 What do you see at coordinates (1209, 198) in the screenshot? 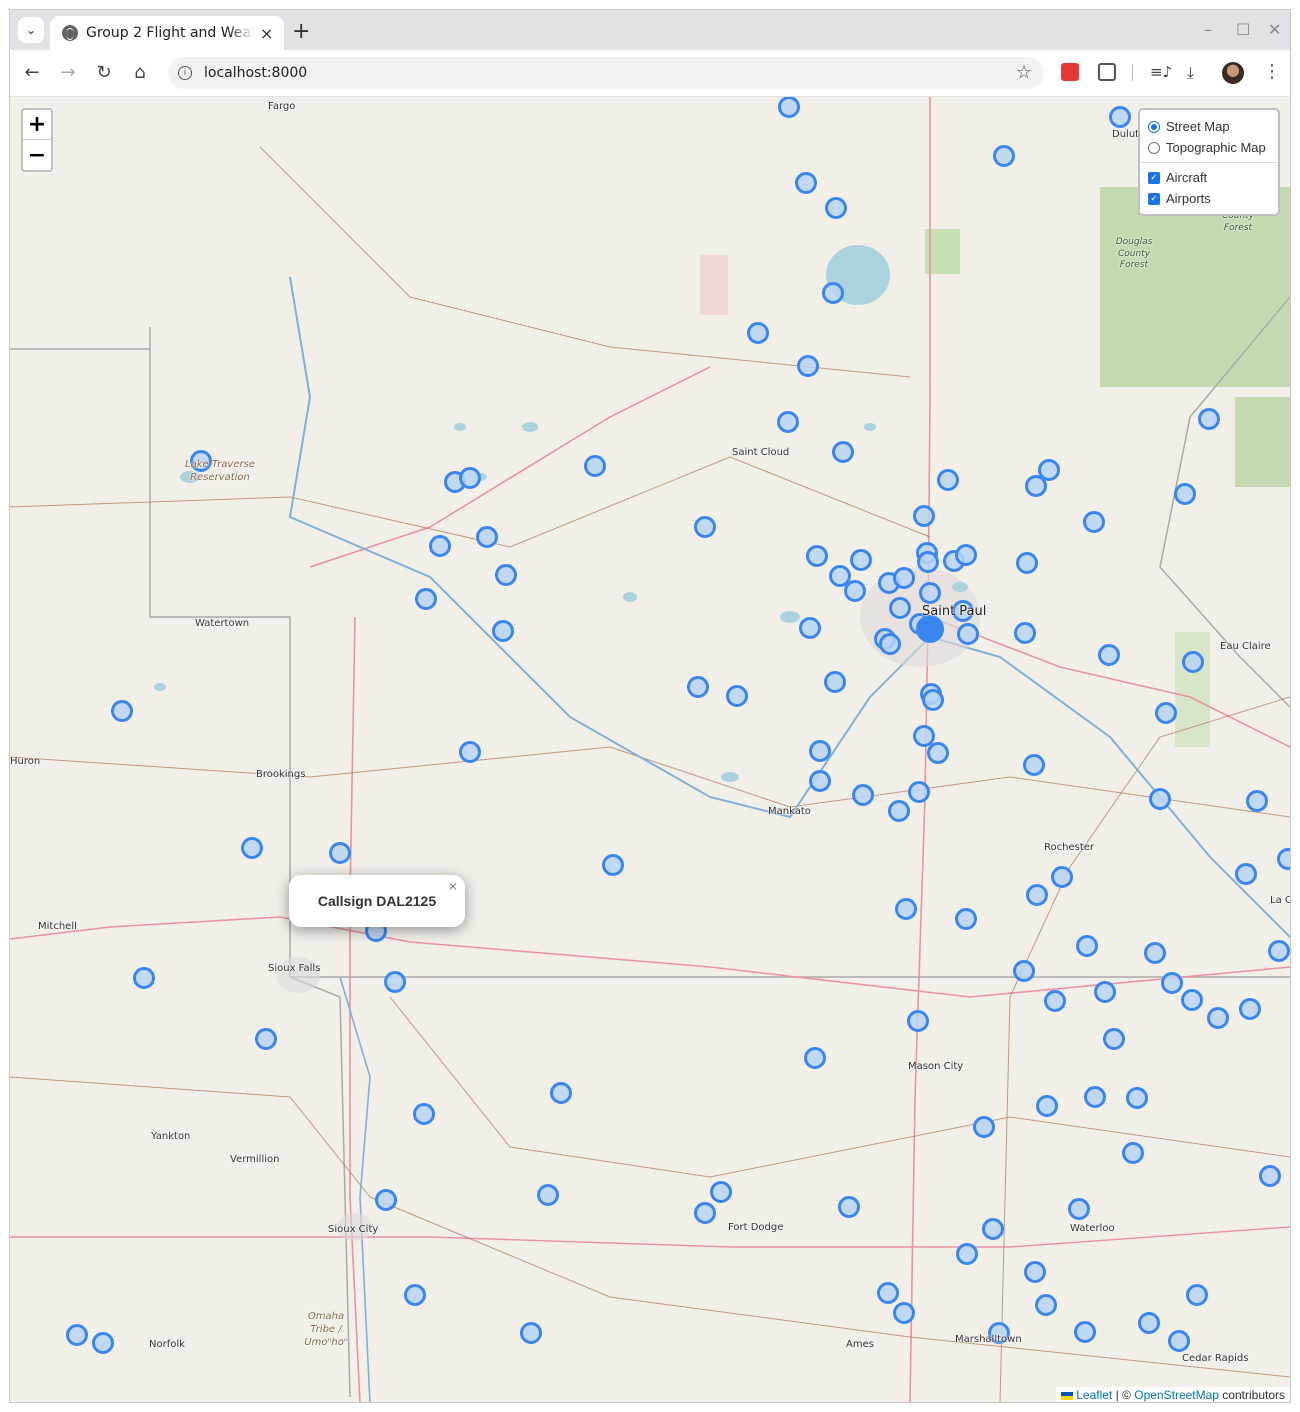
I see `airports-overlay-option: ✓ Airports` at bounding box center [1209, 198].